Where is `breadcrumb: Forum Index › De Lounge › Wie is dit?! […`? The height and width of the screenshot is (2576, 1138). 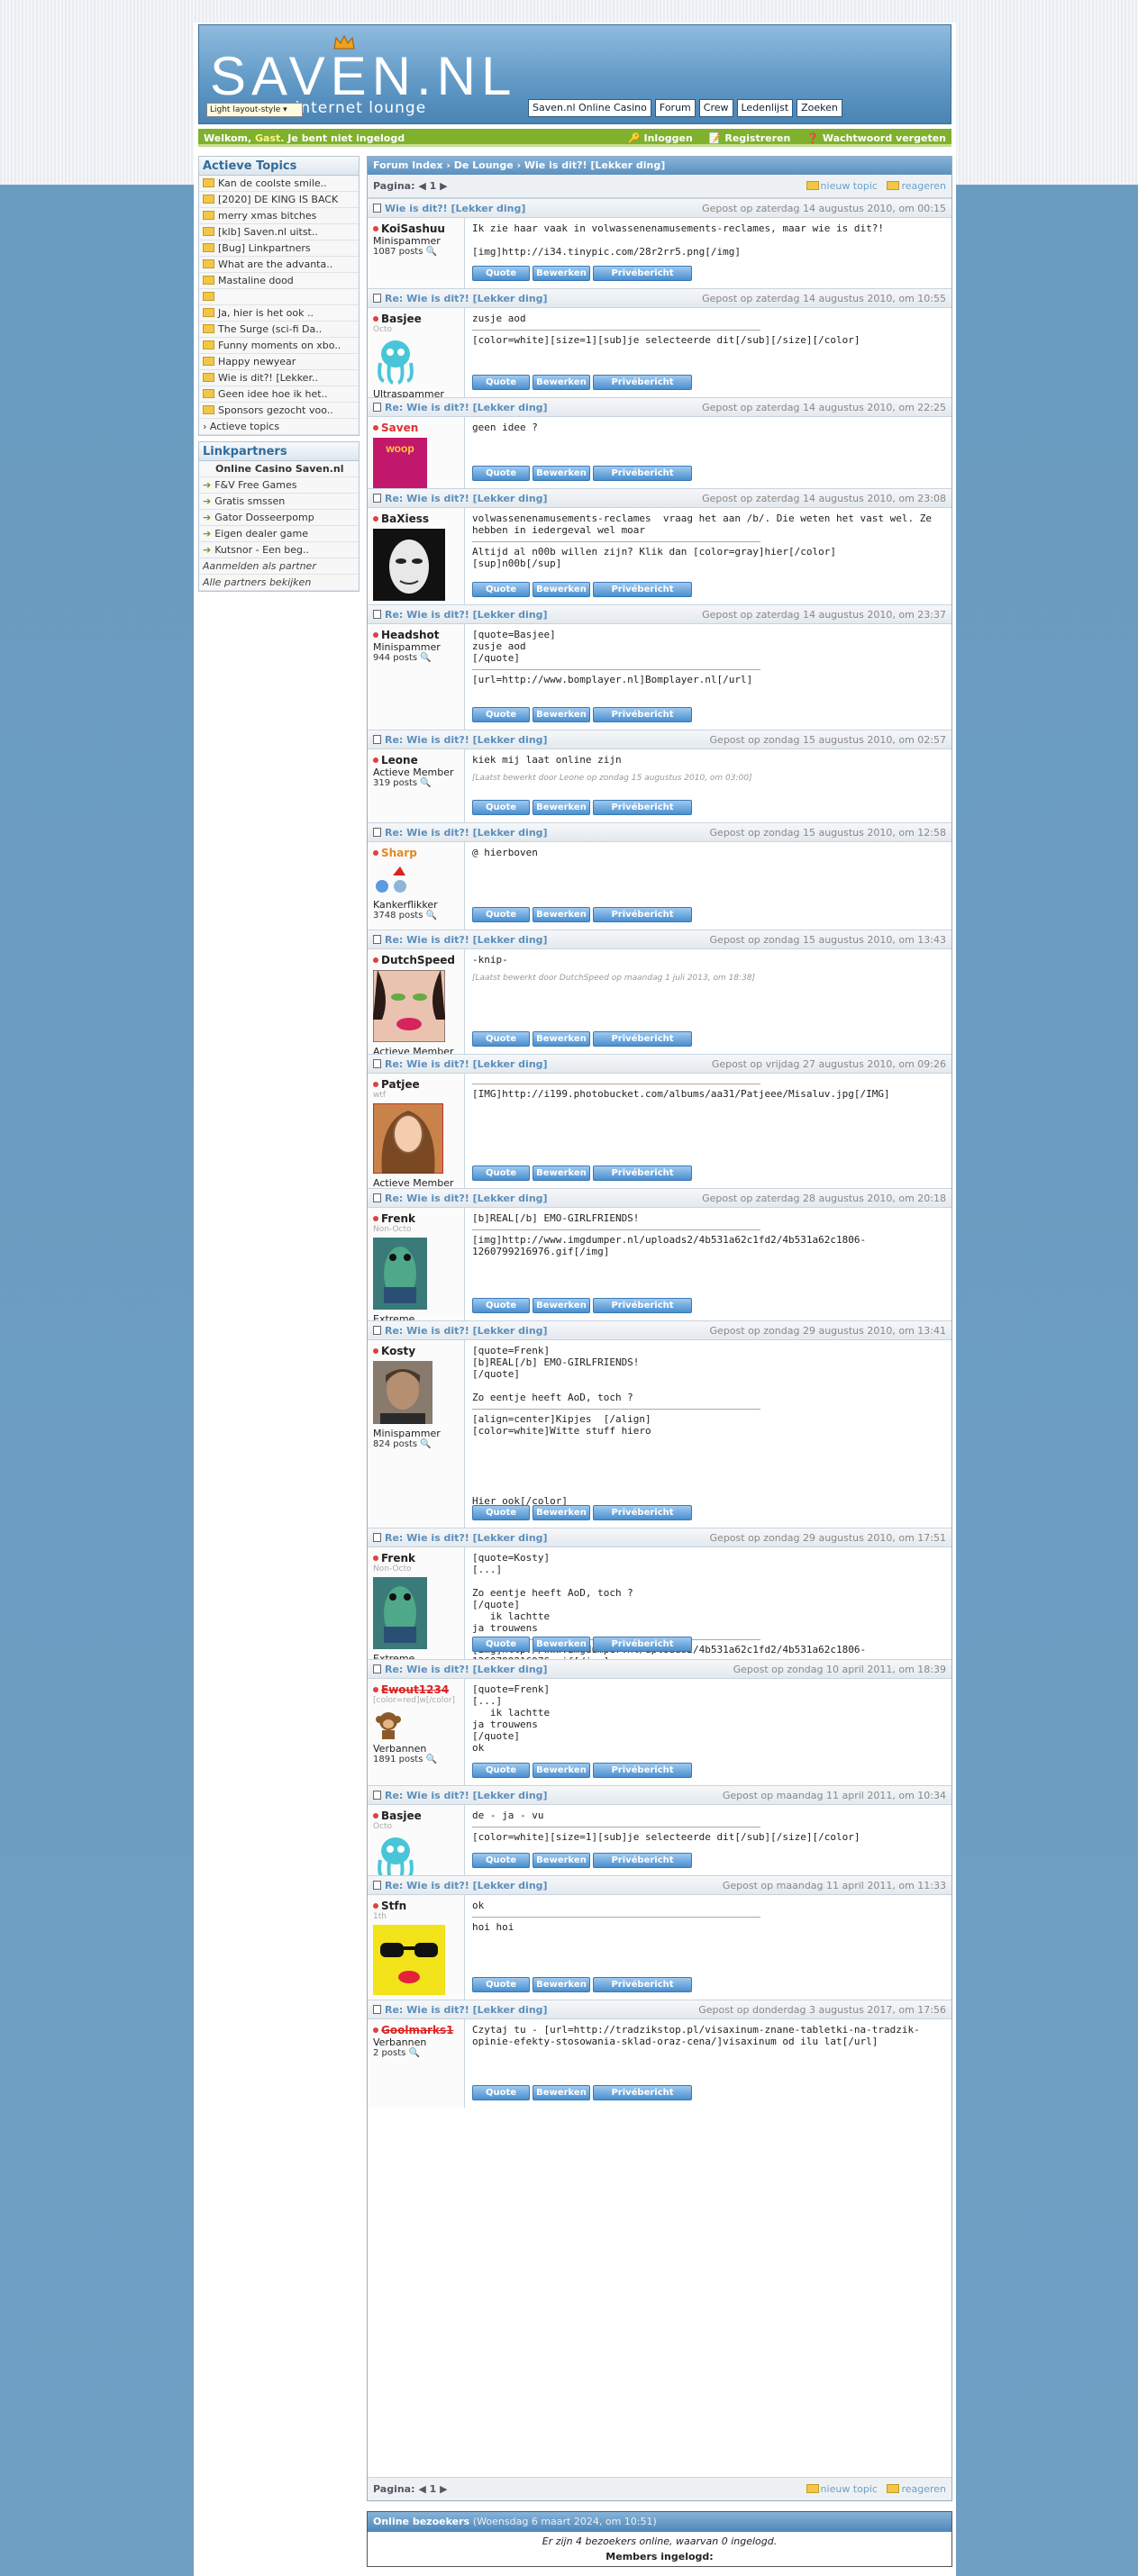
breadcrumb: Forum Index › De Lounge › Wie is dit?! [… is located at coordinates (659, 166).